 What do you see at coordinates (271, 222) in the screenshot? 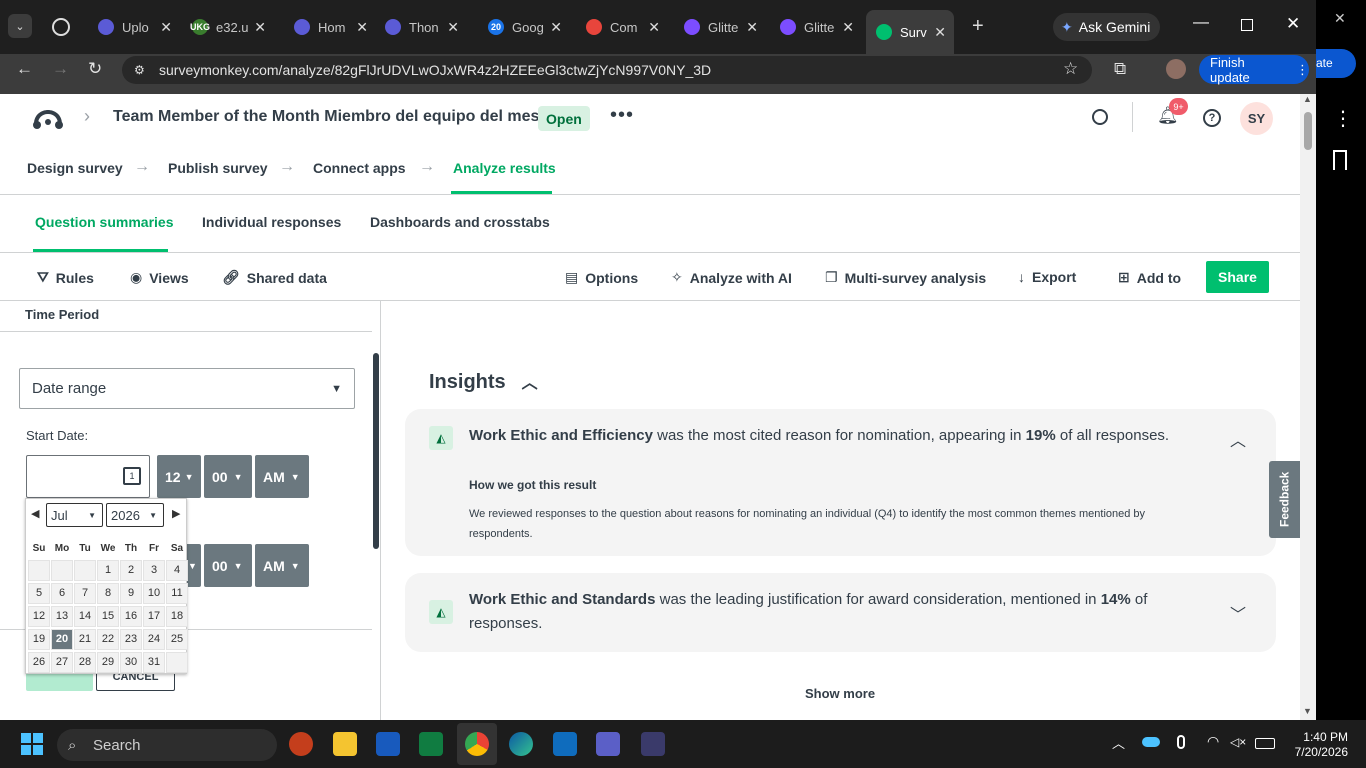
I see `tab-individual-responses: Individual responses` at bounding box center [271, 222].